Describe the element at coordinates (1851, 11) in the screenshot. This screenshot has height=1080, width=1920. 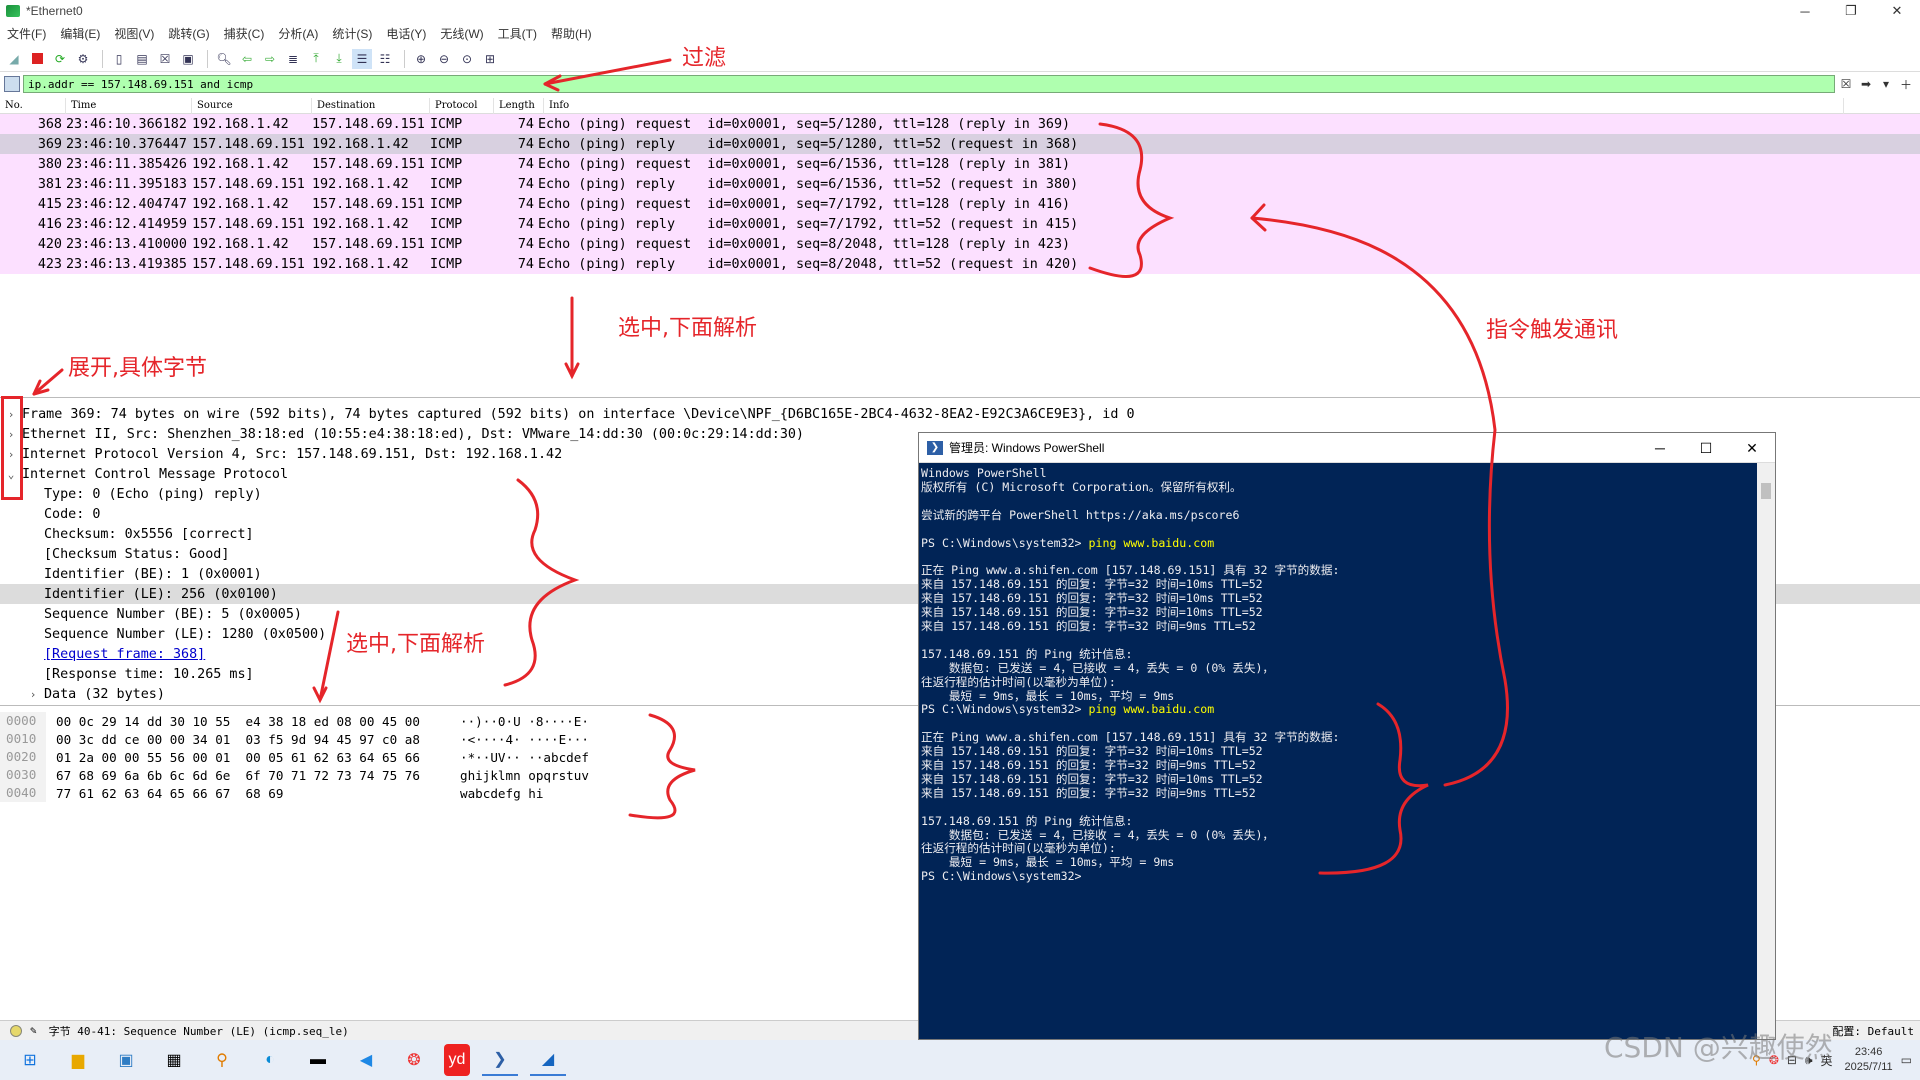
I see `maximize-button: ❐` at that location.